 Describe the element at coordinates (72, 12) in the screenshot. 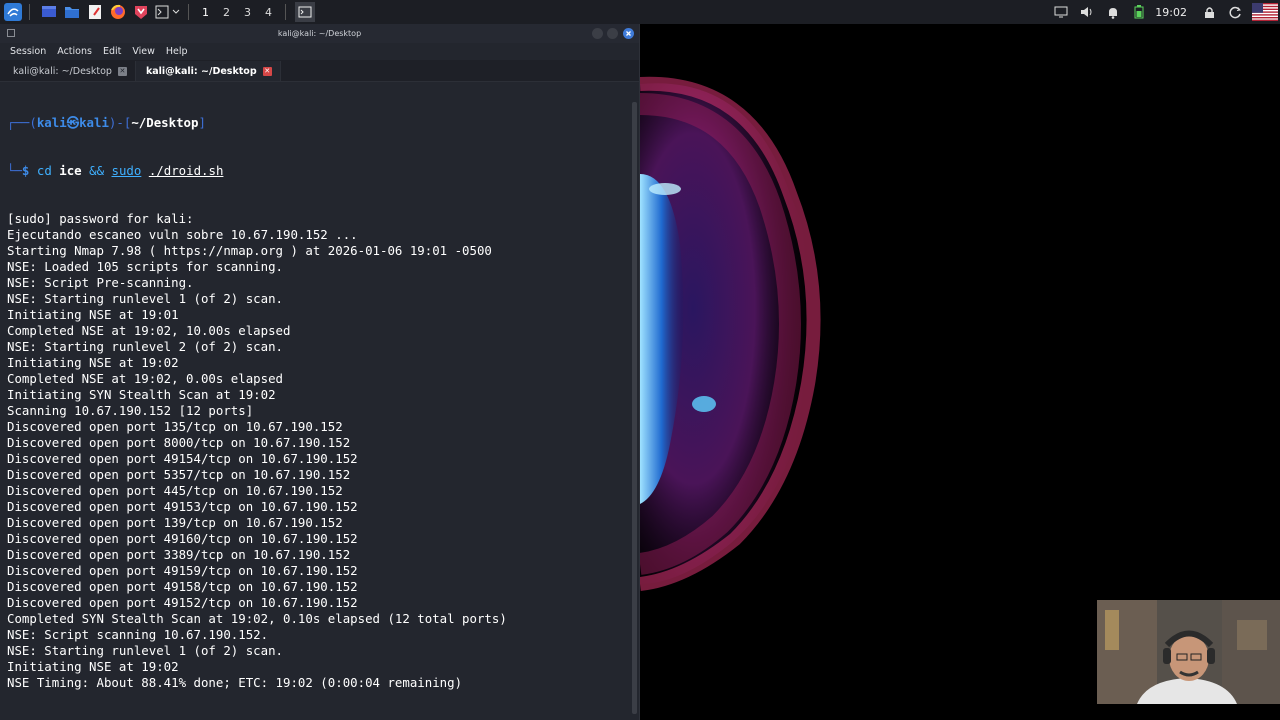

I see `file-manager-icon` at that location.